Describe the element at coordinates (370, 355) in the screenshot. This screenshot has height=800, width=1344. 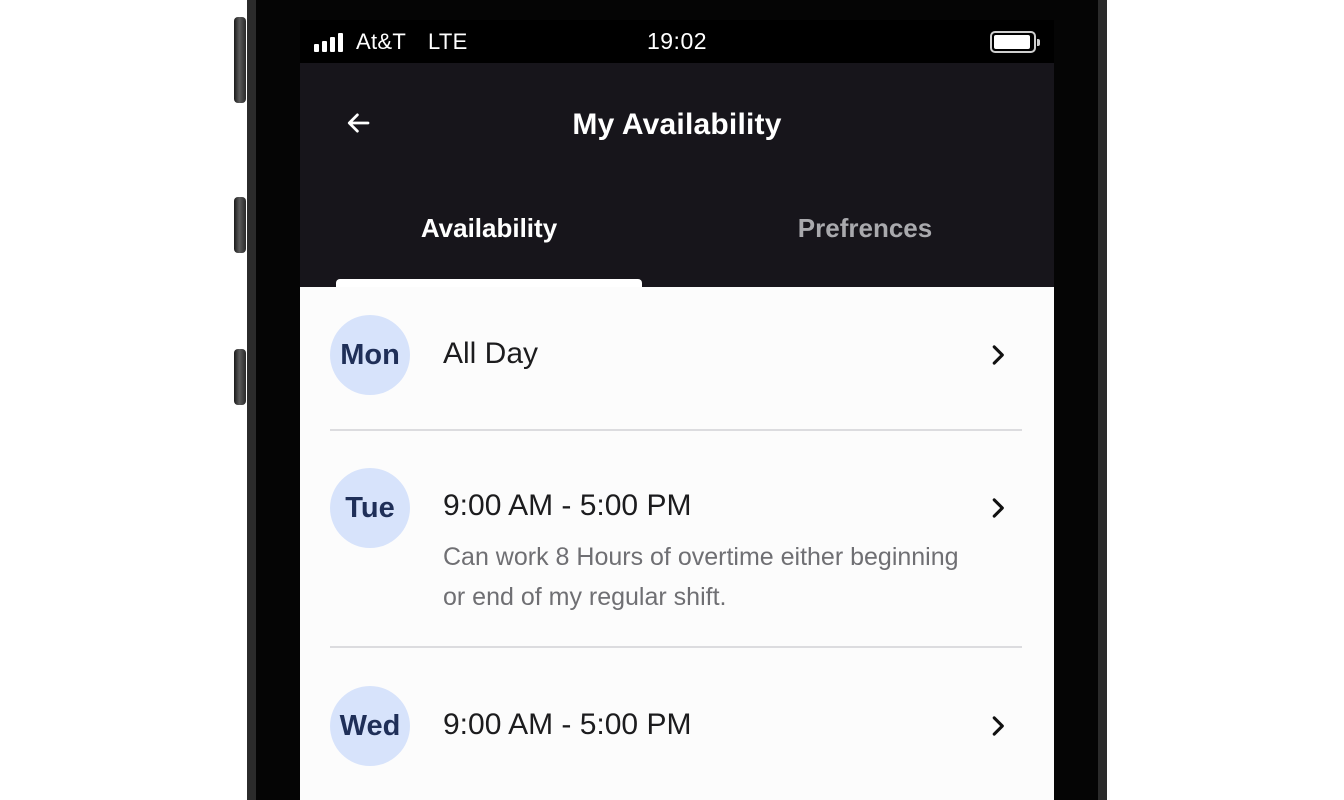
I see `day-badge: Mon` at that location.